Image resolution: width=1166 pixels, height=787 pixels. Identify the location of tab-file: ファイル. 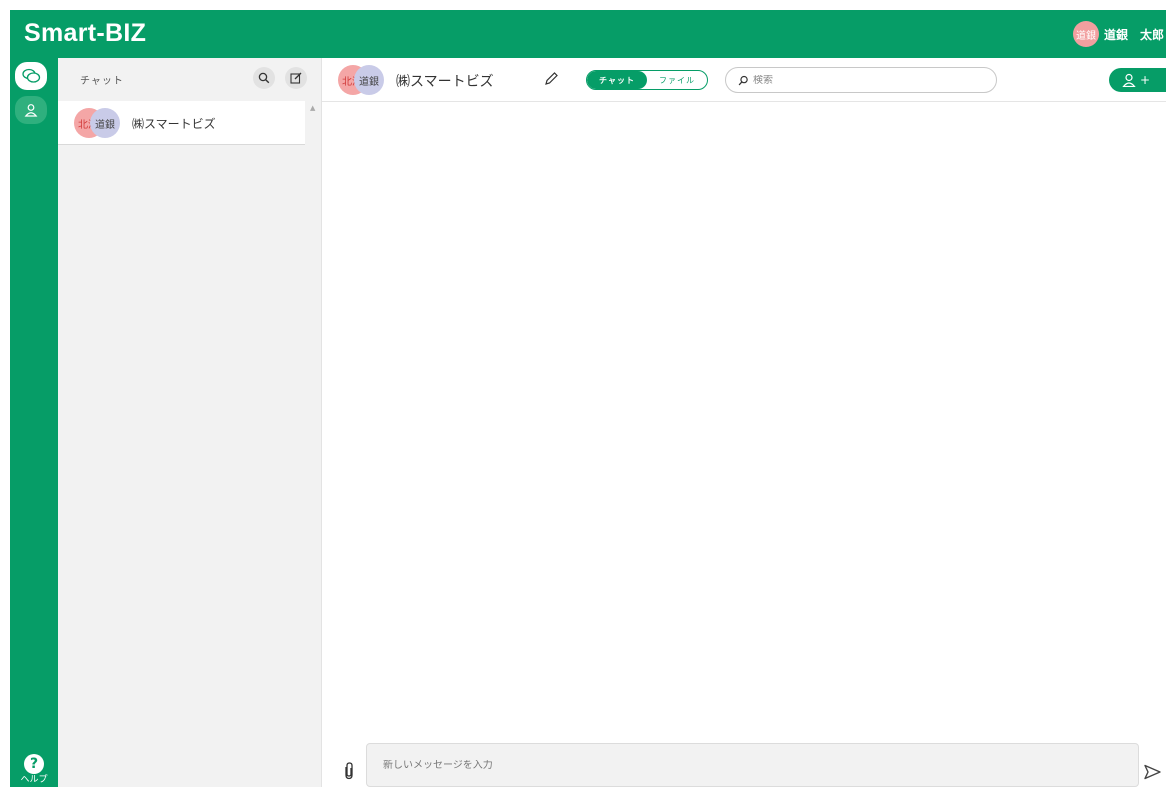
(677, 80).